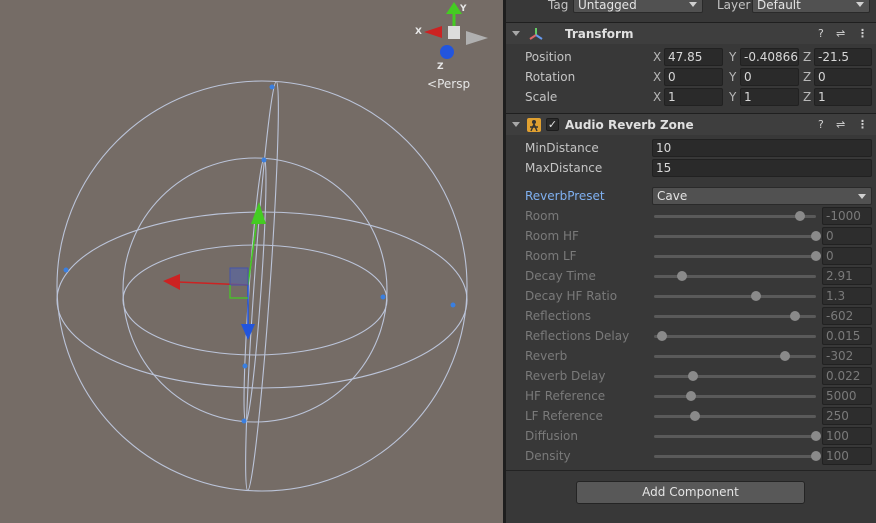 This screenshot has width=876, height=523. What do you see at coordinates (657, 77) in the screenshot?
I see `rotation-x-label: X` at bounding box center [657, 77].